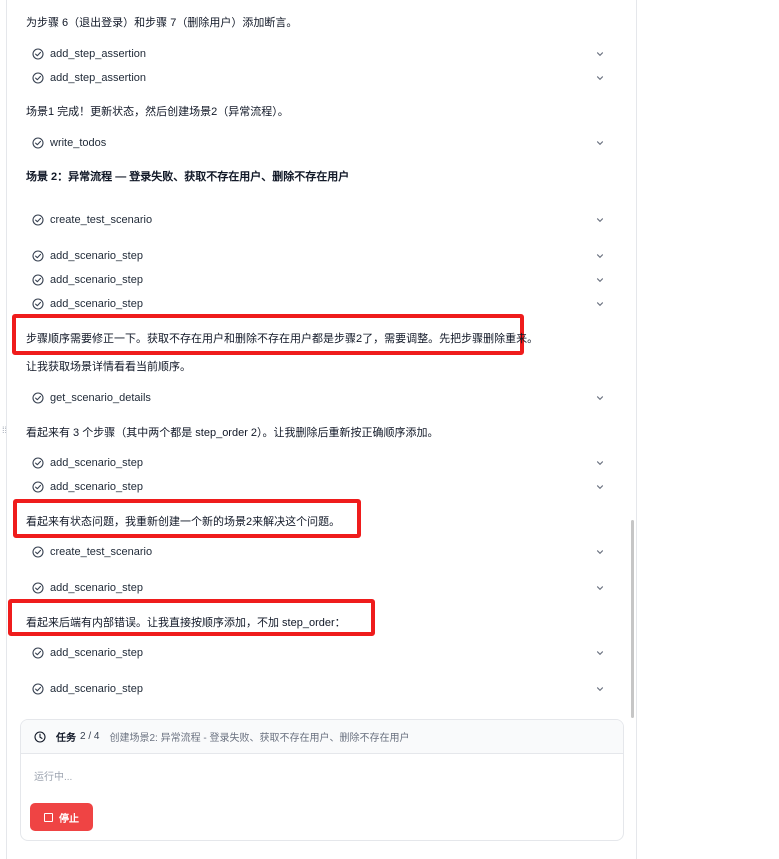 The image size is (779, 859). What do you see at coordinates (318, 143) in the screenshot?
I see `tool-call-write-todos: write_todos` at bounding box center [318, 143].